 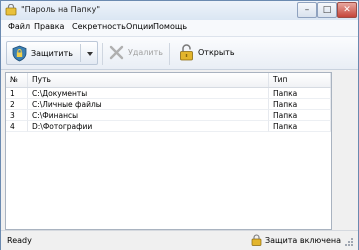 What do you see at coordinates (186, 52) in the screenshot?
I see `padlock-open-icon` at bounding box center [186, 52].